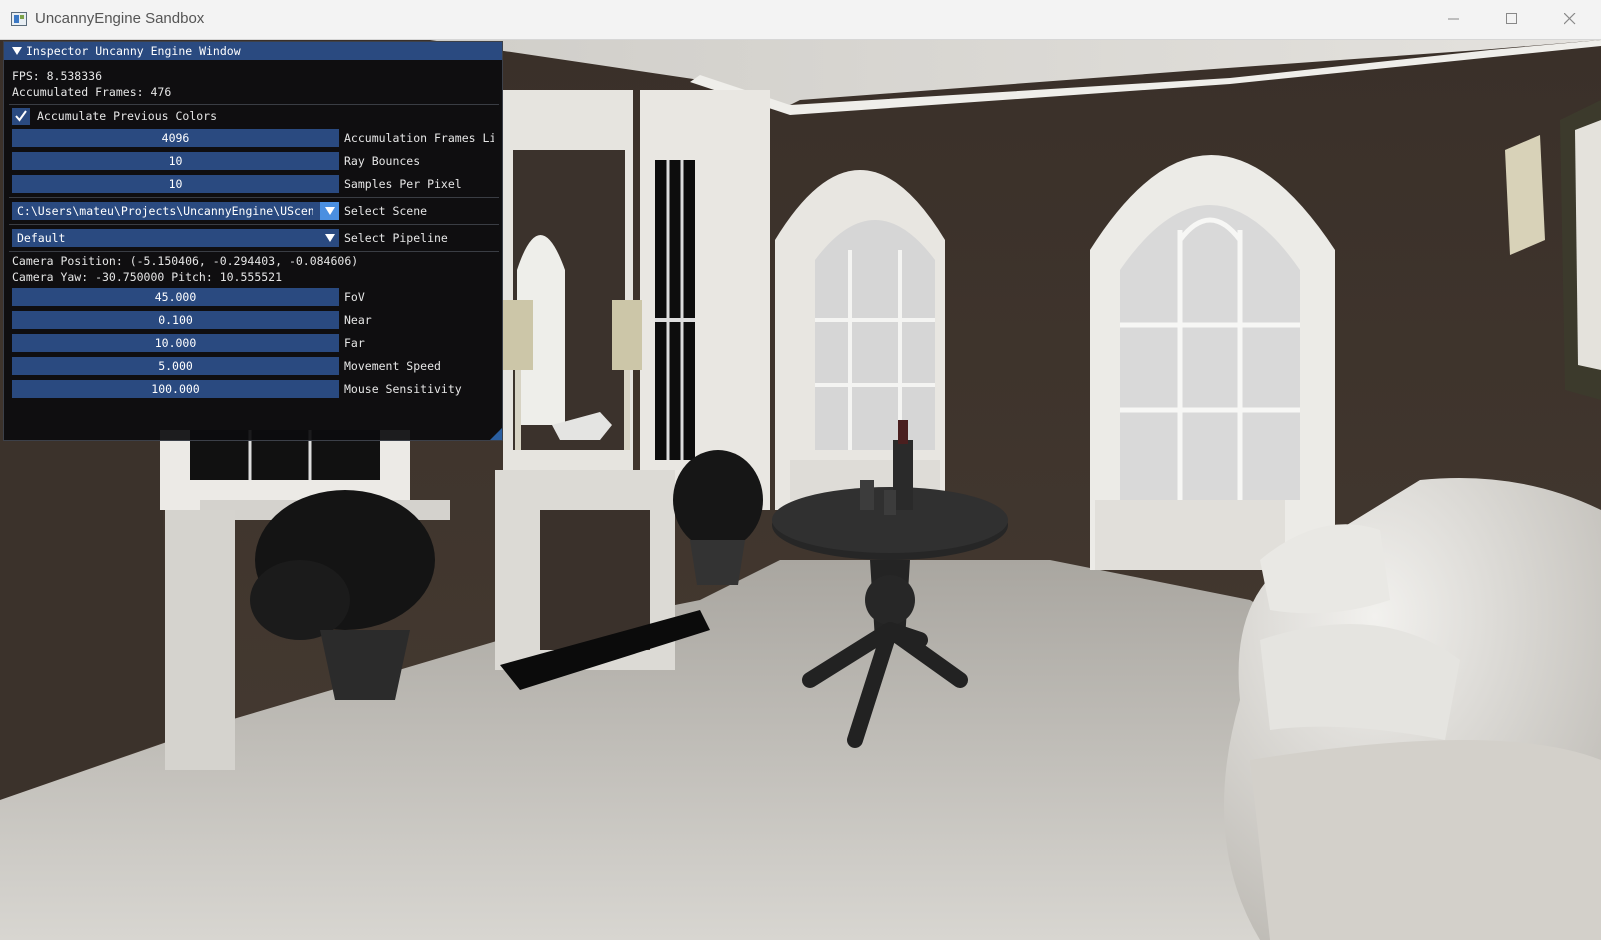  I want to click on pipeline-select-label: Select Pipeline, so click(396, 238).